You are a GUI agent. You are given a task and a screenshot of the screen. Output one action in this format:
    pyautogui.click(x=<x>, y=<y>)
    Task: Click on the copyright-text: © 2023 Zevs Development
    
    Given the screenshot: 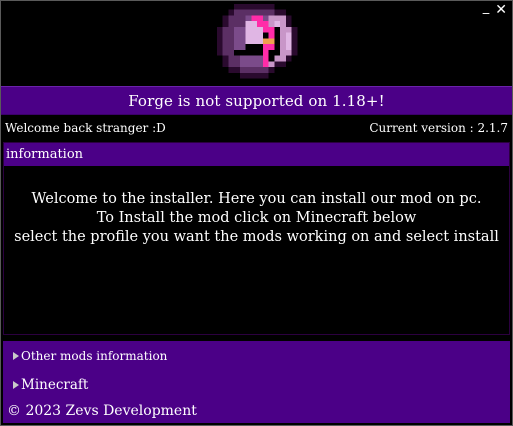 What is the action you would take?
    pyautogui.click(x=102, y=411)
    